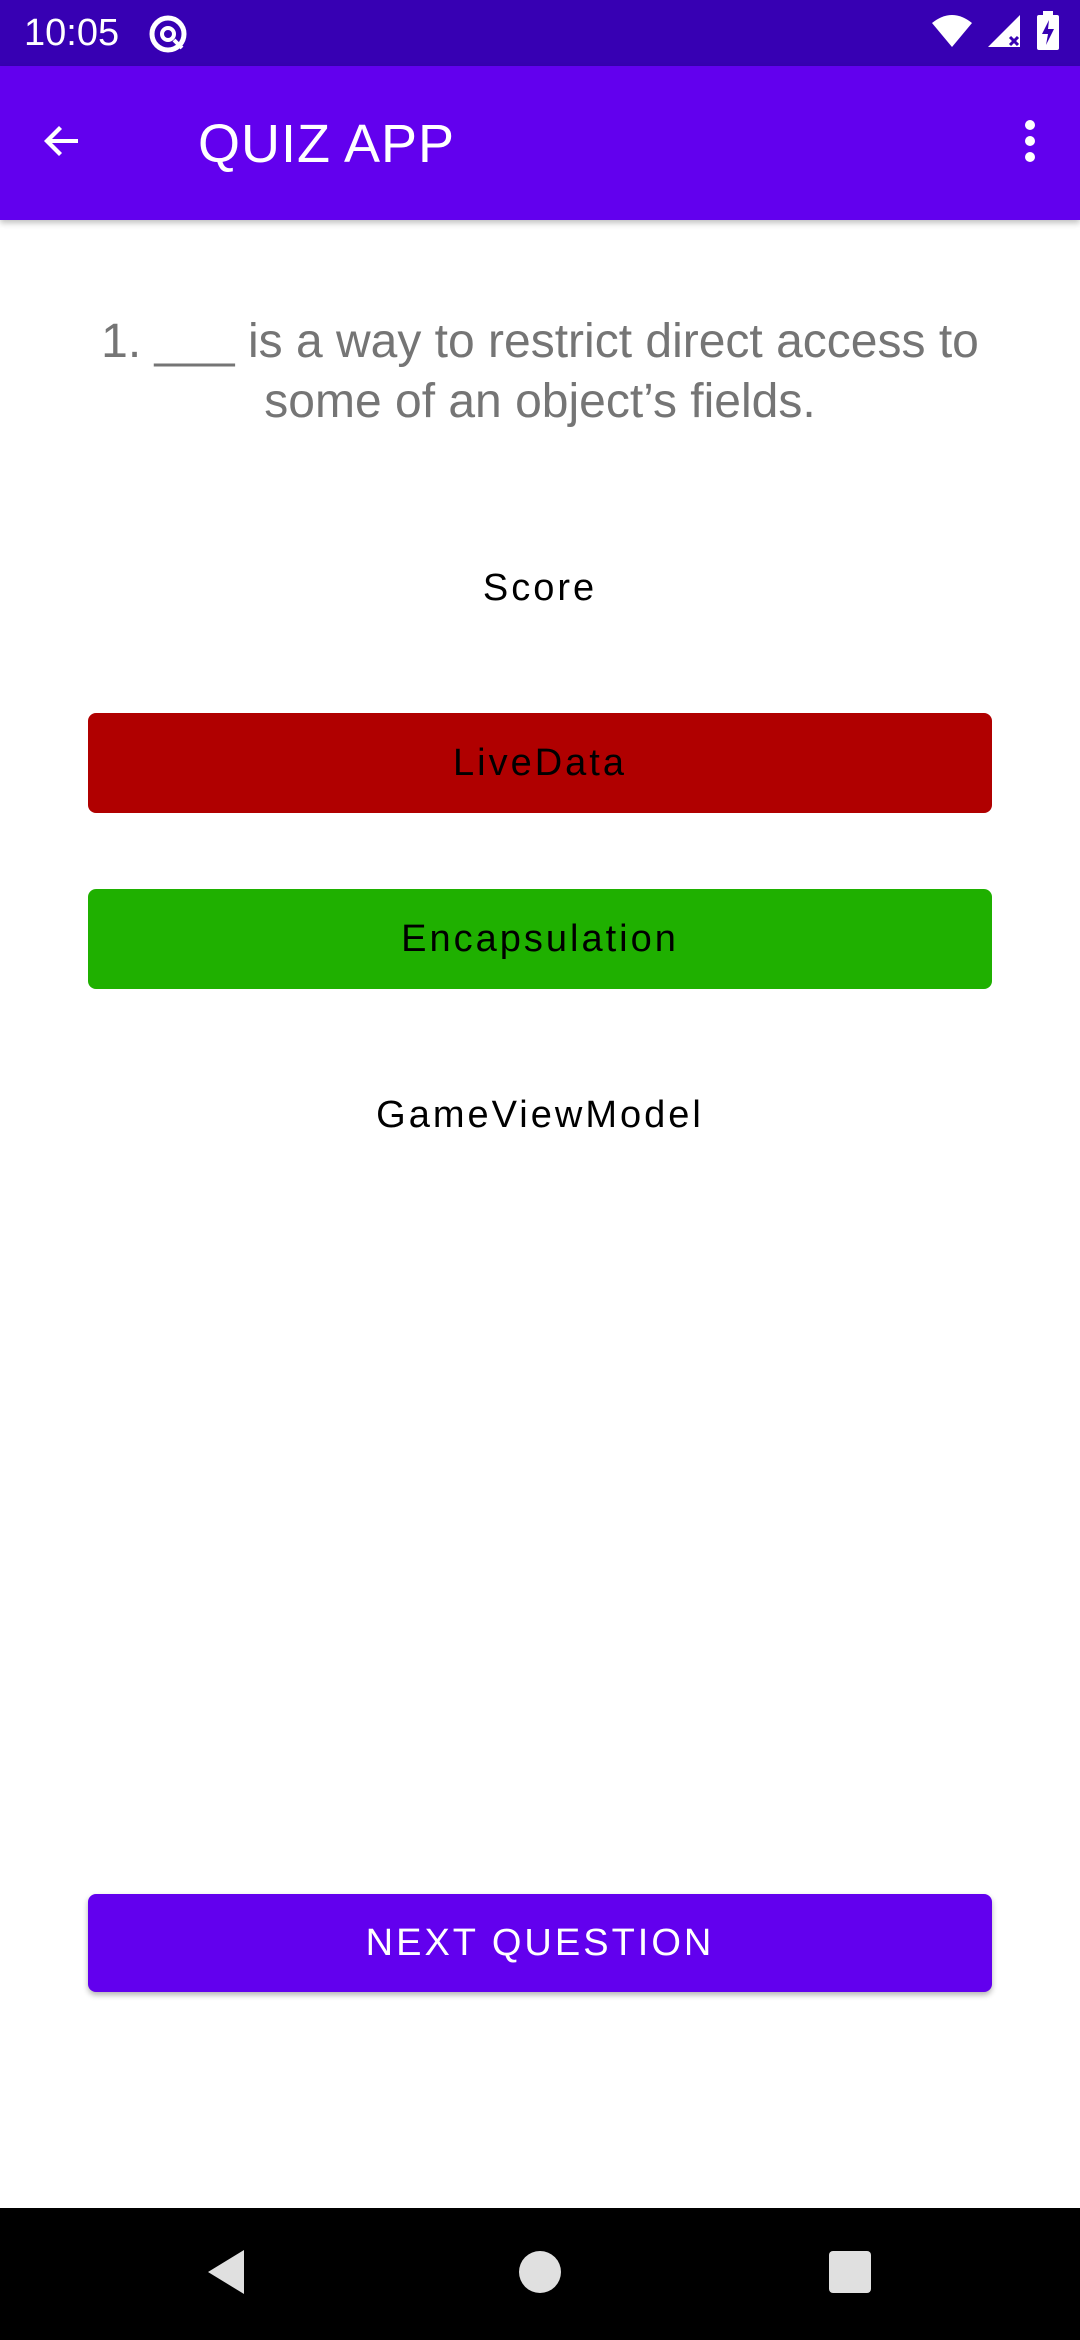 Image resolution: width=1080 pixels, height=2340 pixels. Describe the element at coordinates (1005, 33) in the screenshot. I see `cellular-signal-icon` at that location.